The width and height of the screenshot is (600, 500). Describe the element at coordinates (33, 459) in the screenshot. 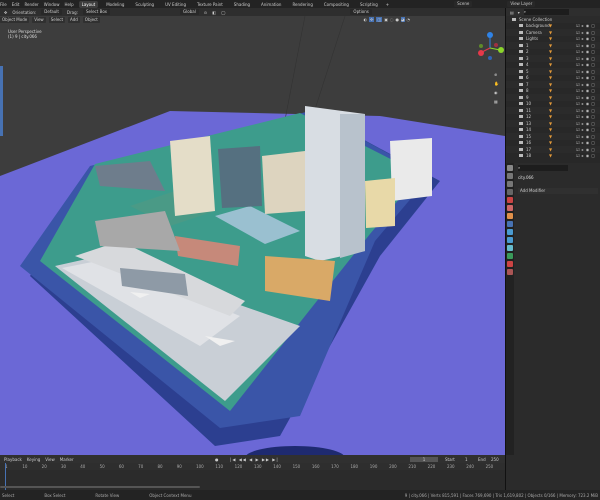

I see `keying-menu: Keying` at that location.